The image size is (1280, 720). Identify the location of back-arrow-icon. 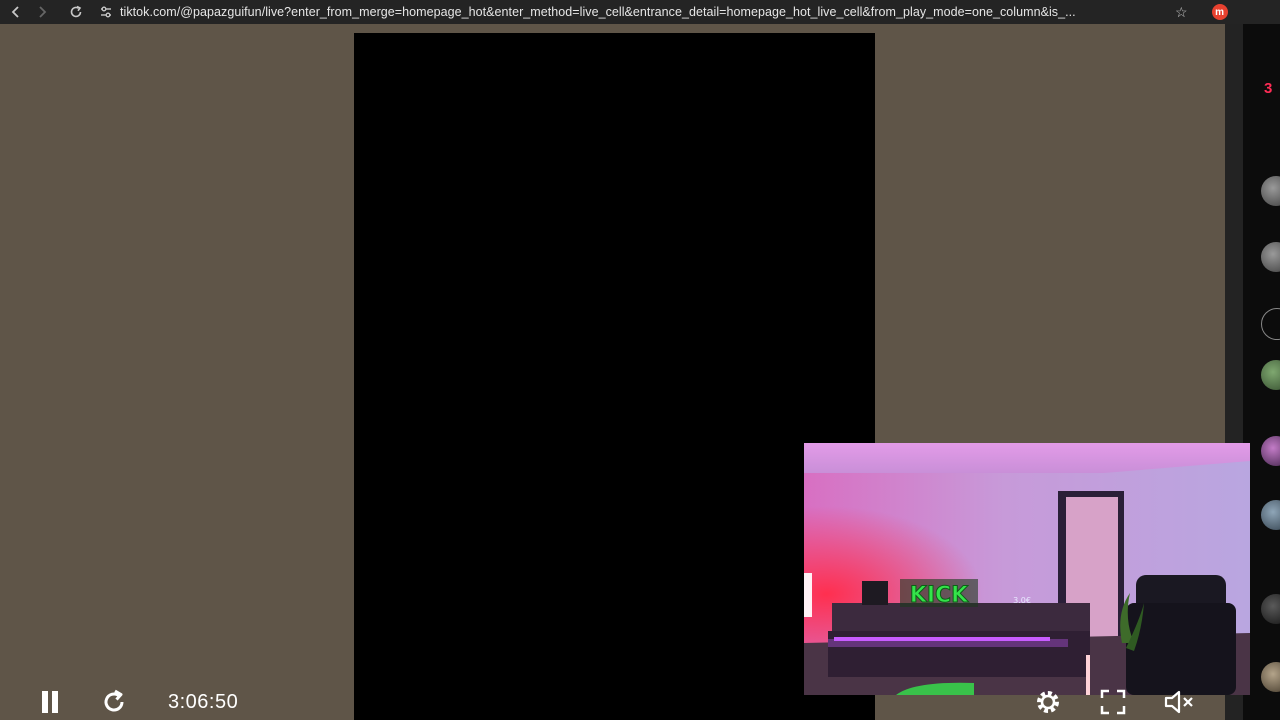
(16, 12).